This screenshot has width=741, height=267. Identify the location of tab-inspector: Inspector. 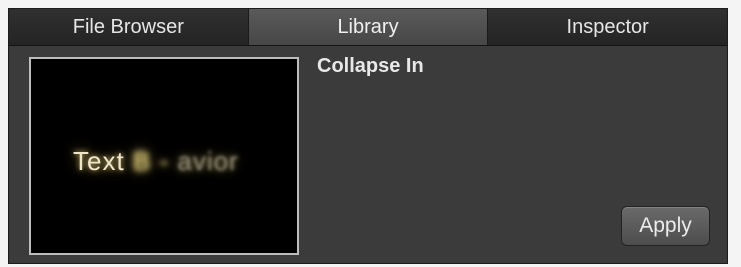
(608, 27).